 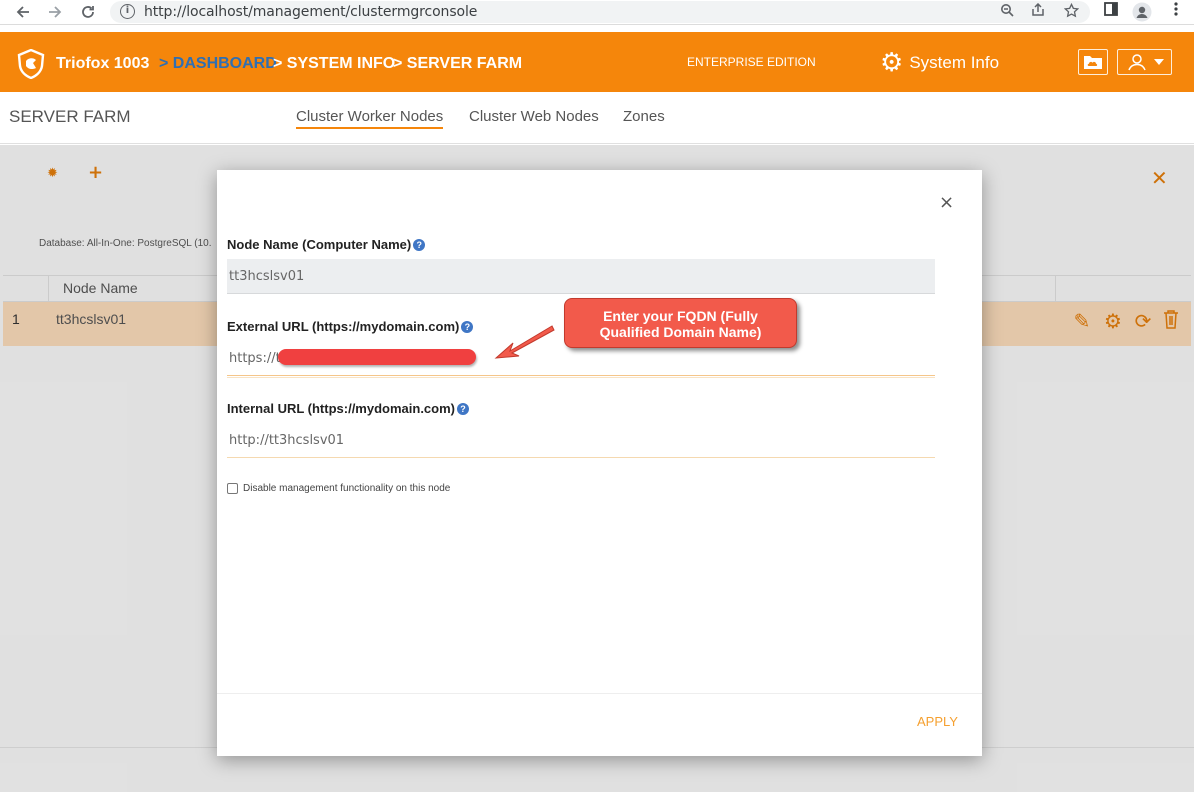 What do you see at coordinates (377, 357) in the screenshot?
I see `redaction-mark` at bounding box center [377, 357].